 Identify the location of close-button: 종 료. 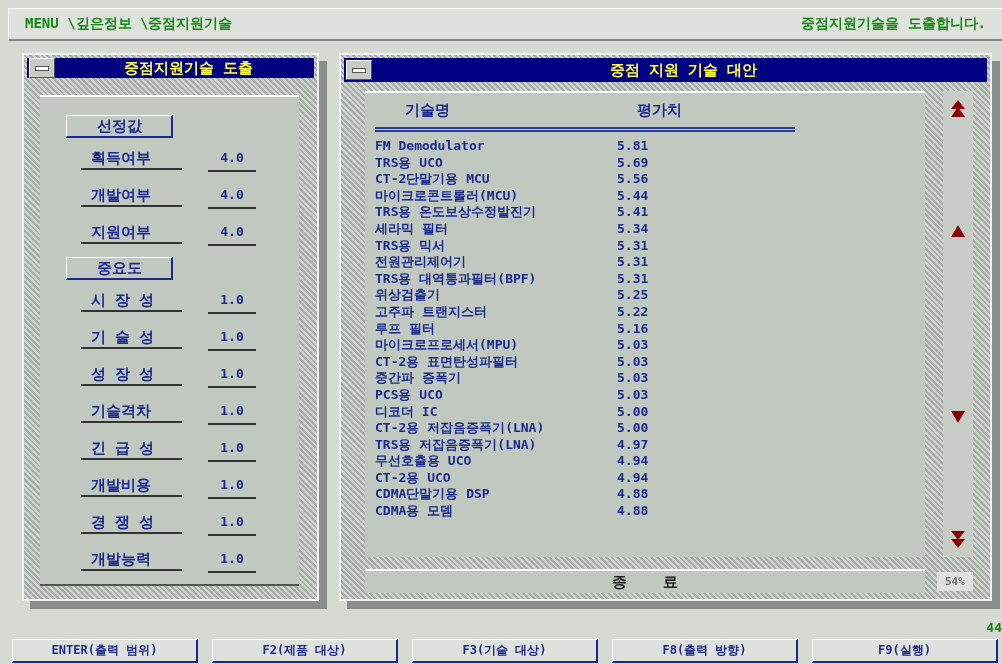
(645, 581).